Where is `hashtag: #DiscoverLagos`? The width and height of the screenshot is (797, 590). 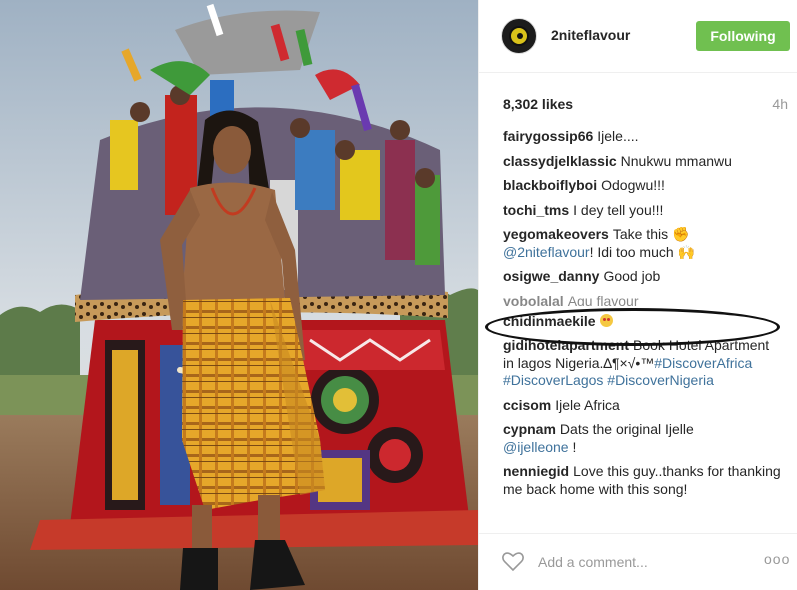 hashtag: #DiscoverLagos is located at coordinates (553, 380).